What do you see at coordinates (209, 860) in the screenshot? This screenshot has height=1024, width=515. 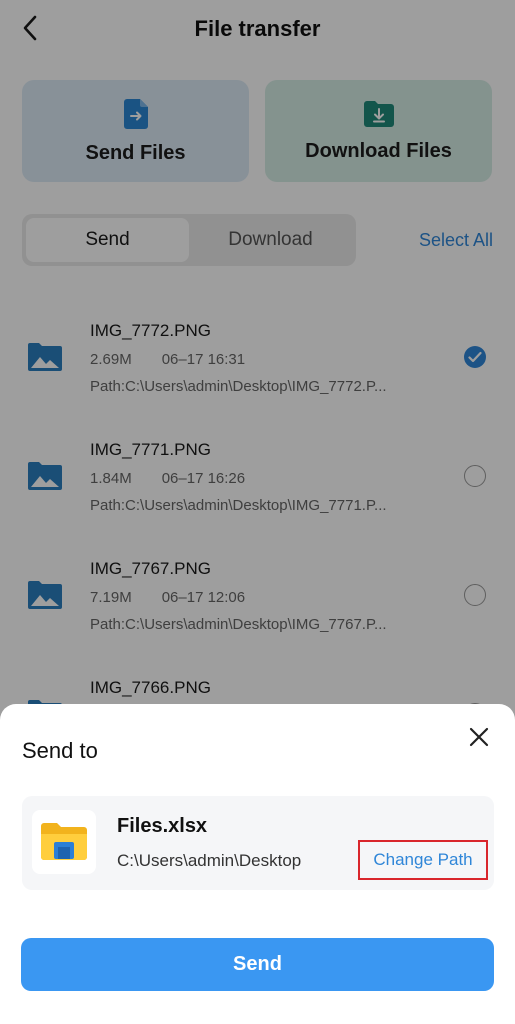 I see `target-path: C:\Users\admin\Desktop` at bounding box center [209, 860].